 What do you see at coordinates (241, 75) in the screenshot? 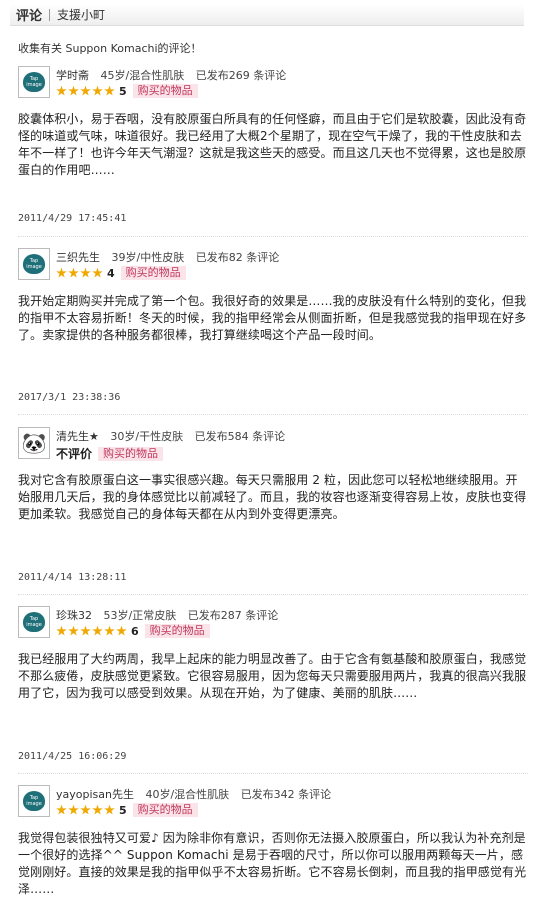
I see `review-count: 已发布269 条评论` at bounding box center [241, 75].